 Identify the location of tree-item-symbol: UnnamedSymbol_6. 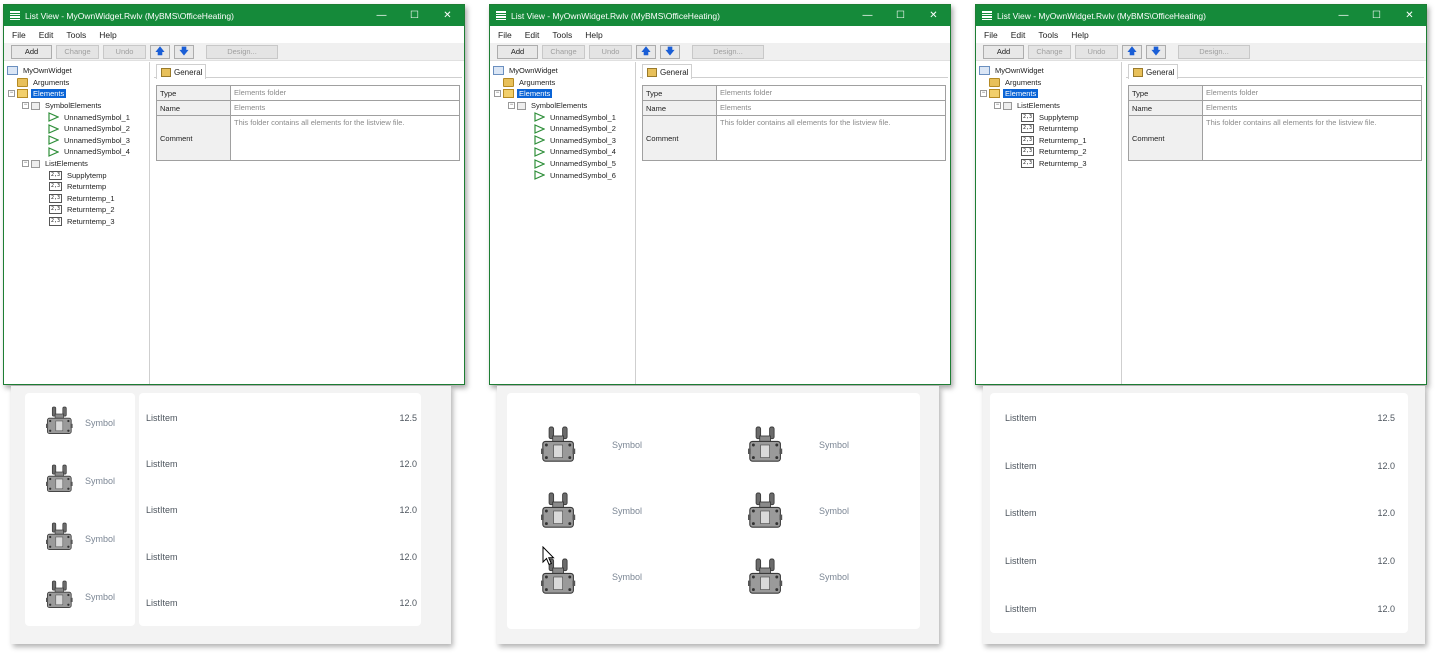
(562, 175).